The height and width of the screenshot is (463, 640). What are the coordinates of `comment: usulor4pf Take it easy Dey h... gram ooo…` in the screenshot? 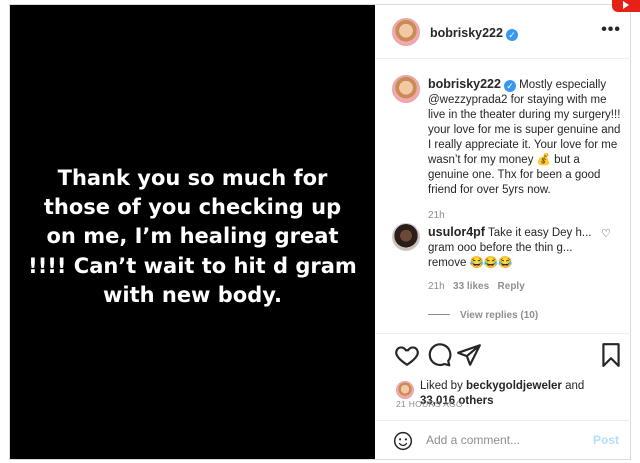 It's located at (518, 274).